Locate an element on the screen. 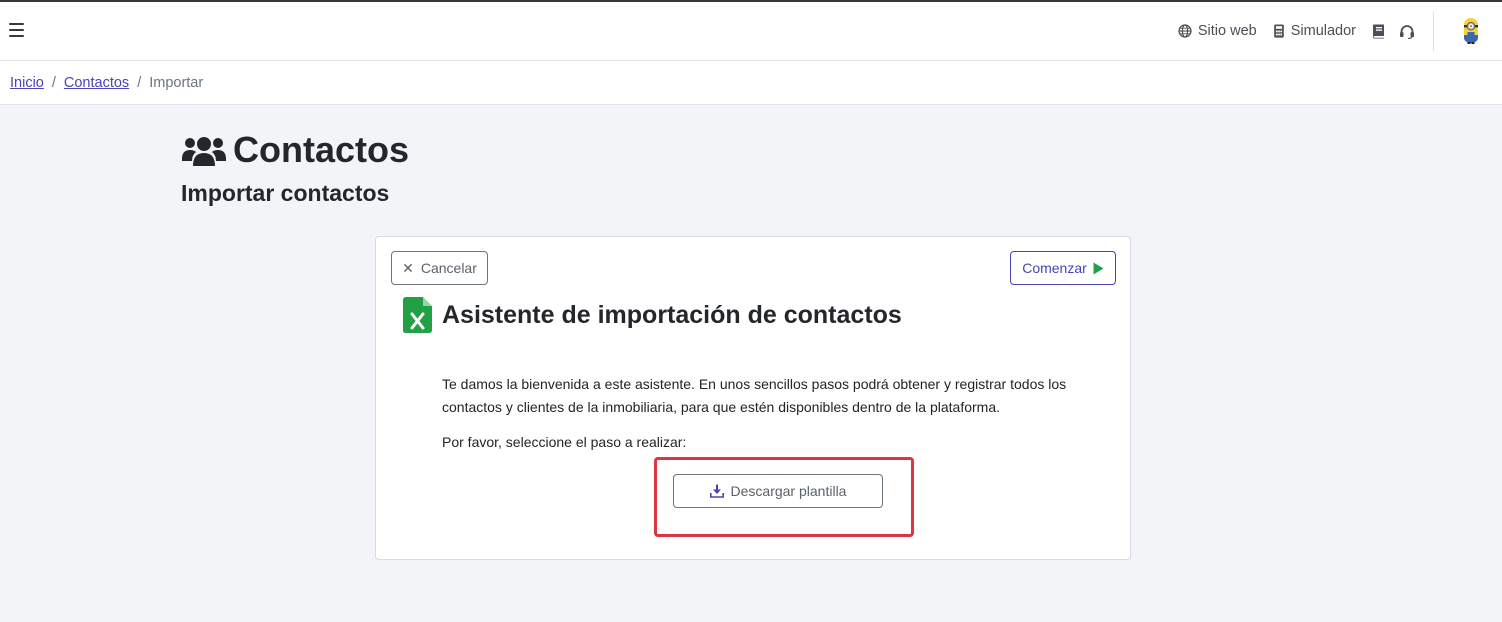 The width and height of the screenshot is (1502, 622). start-button: Comenzar is located at coordinates (1063, 268).